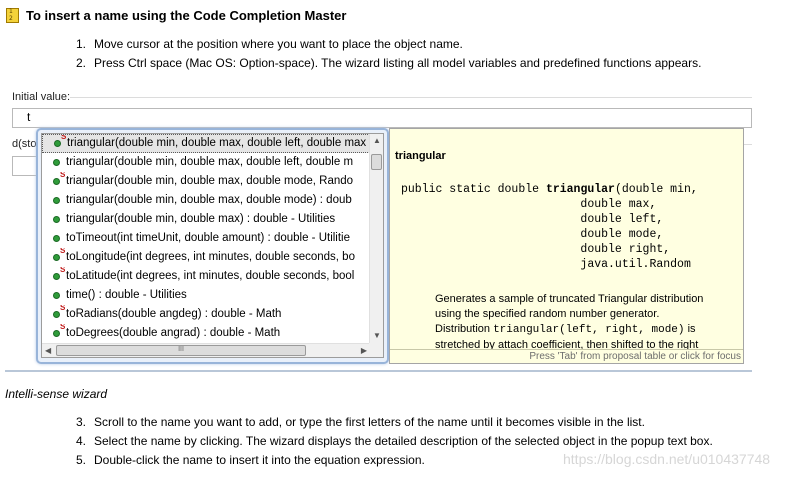 Image resolution: width=809 pixels, height=478 pixels. I want to click on scroll-up-arrow: ▲, so click(377, 141).